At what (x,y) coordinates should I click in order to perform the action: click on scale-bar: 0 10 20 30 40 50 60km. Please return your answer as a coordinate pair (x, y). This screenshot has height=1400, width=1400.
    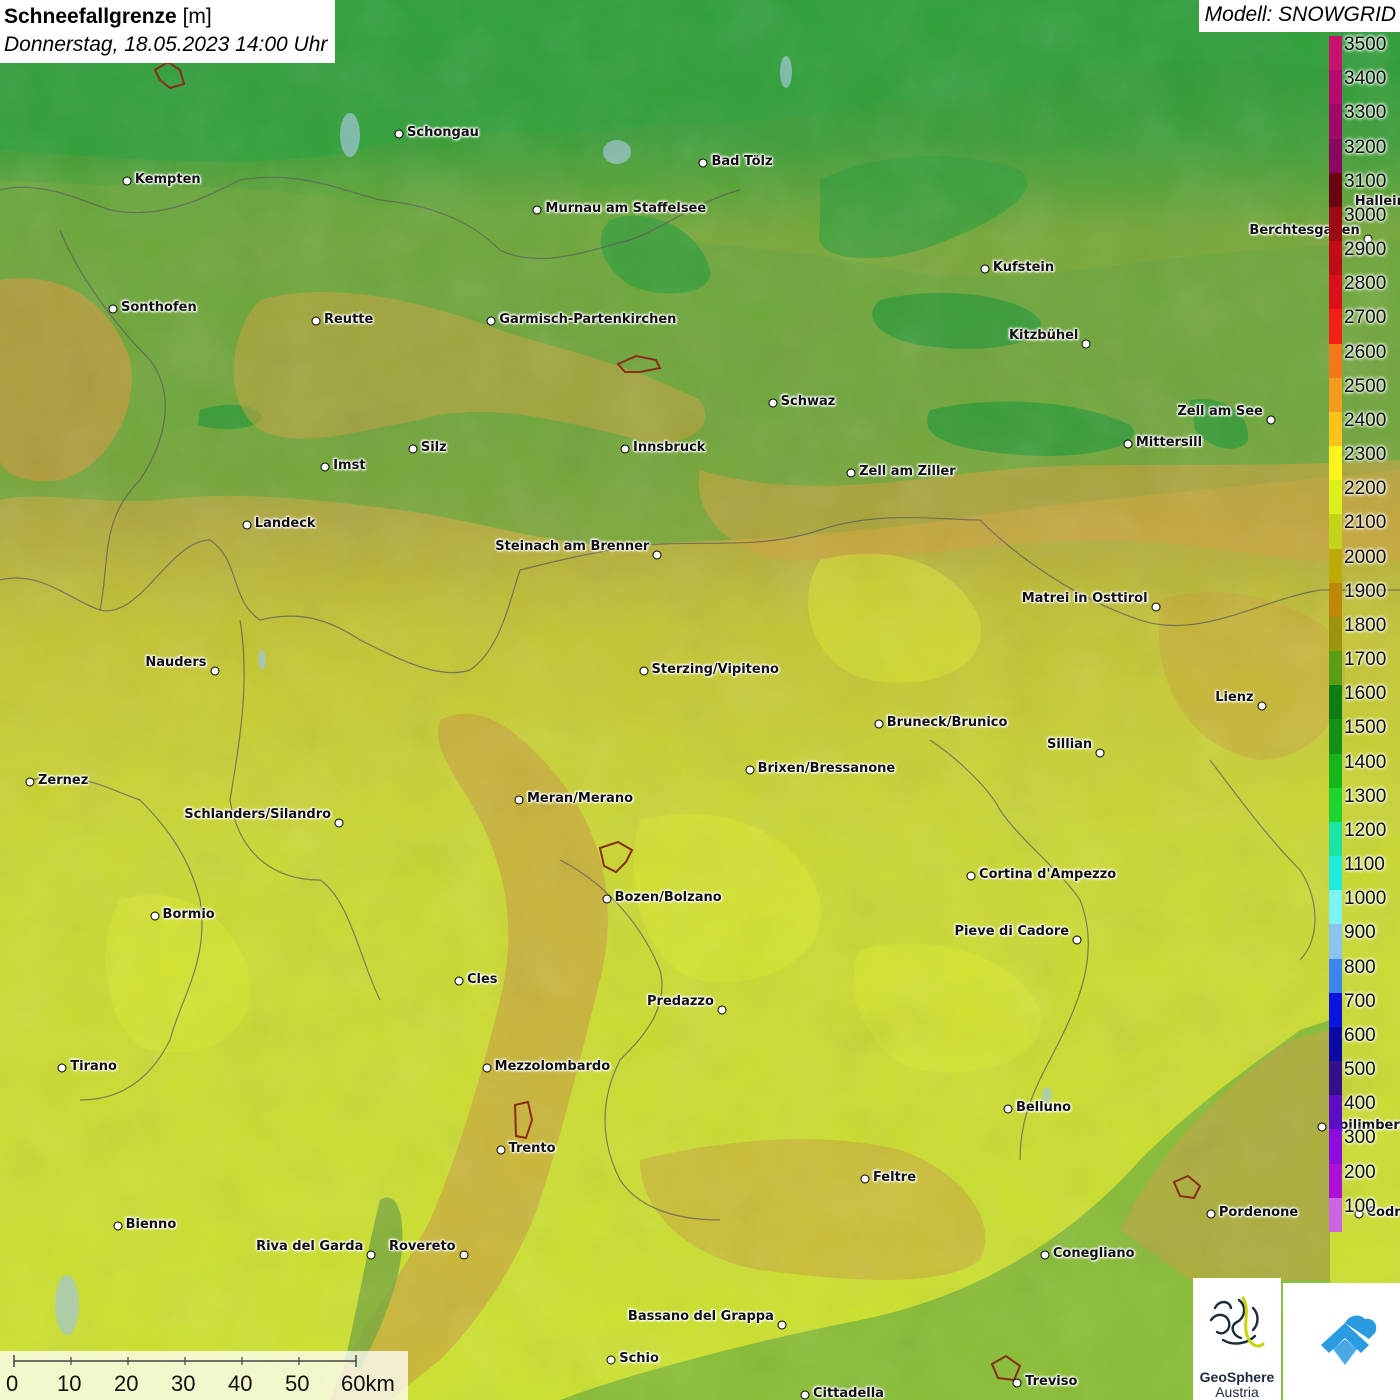
    Looking at the image, I should click on (204, 1375).